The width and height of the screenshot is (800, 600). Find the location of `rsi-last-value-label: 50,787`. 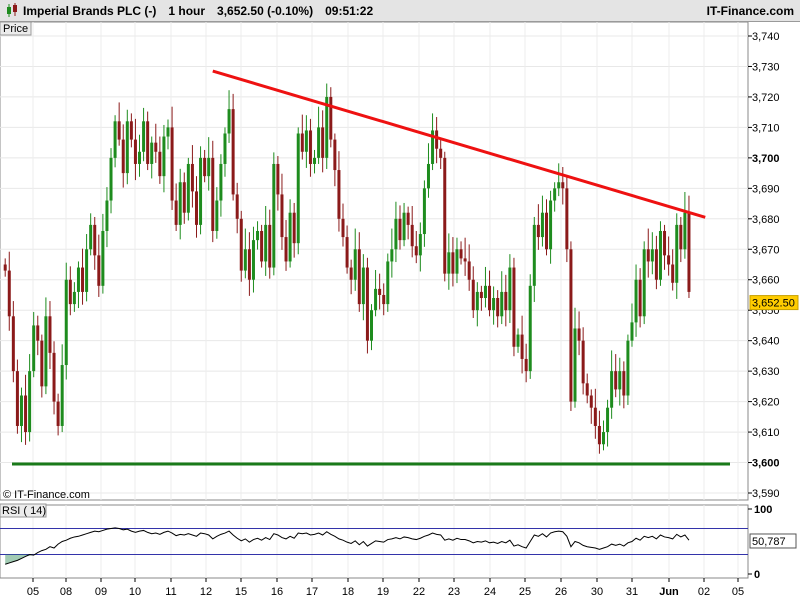

rsi-last-value-label: 50,787 is located at coordinates (769, 542).